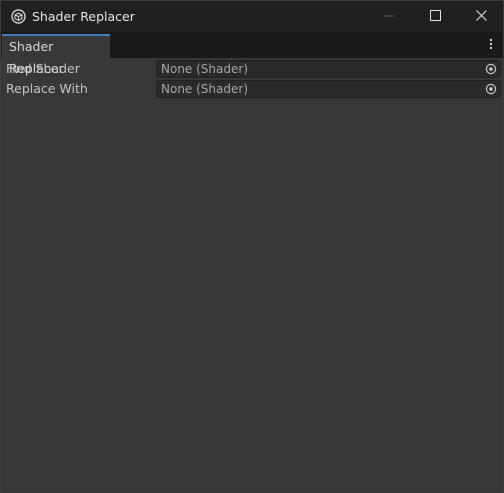 Image resolution: width=504 pixels, height=493 pixels. I want to click on find-shader-label: Find Shader, so click(43, 68).